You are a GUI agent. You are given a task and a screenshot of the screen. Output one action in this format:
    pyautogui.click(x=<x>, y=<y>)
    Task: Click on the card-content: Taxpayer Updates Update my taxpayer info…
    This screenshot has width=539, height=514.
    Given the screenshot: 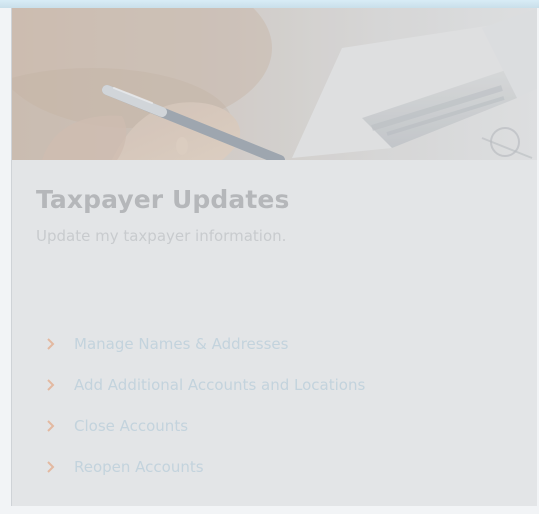 What is the action you would take?
    pyautogui.click(x=276, y=215)
    